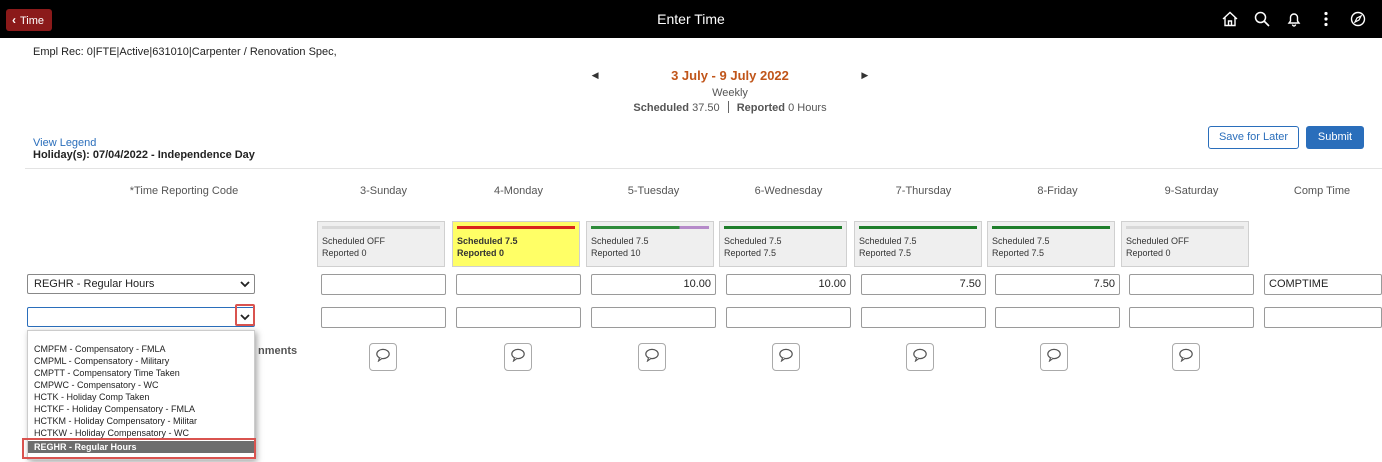 This screenshot has width=1382, height=462. Describe the element at coordinates (616, 253) in the screenshot. I see `day-reported: Reported 10` at that location.